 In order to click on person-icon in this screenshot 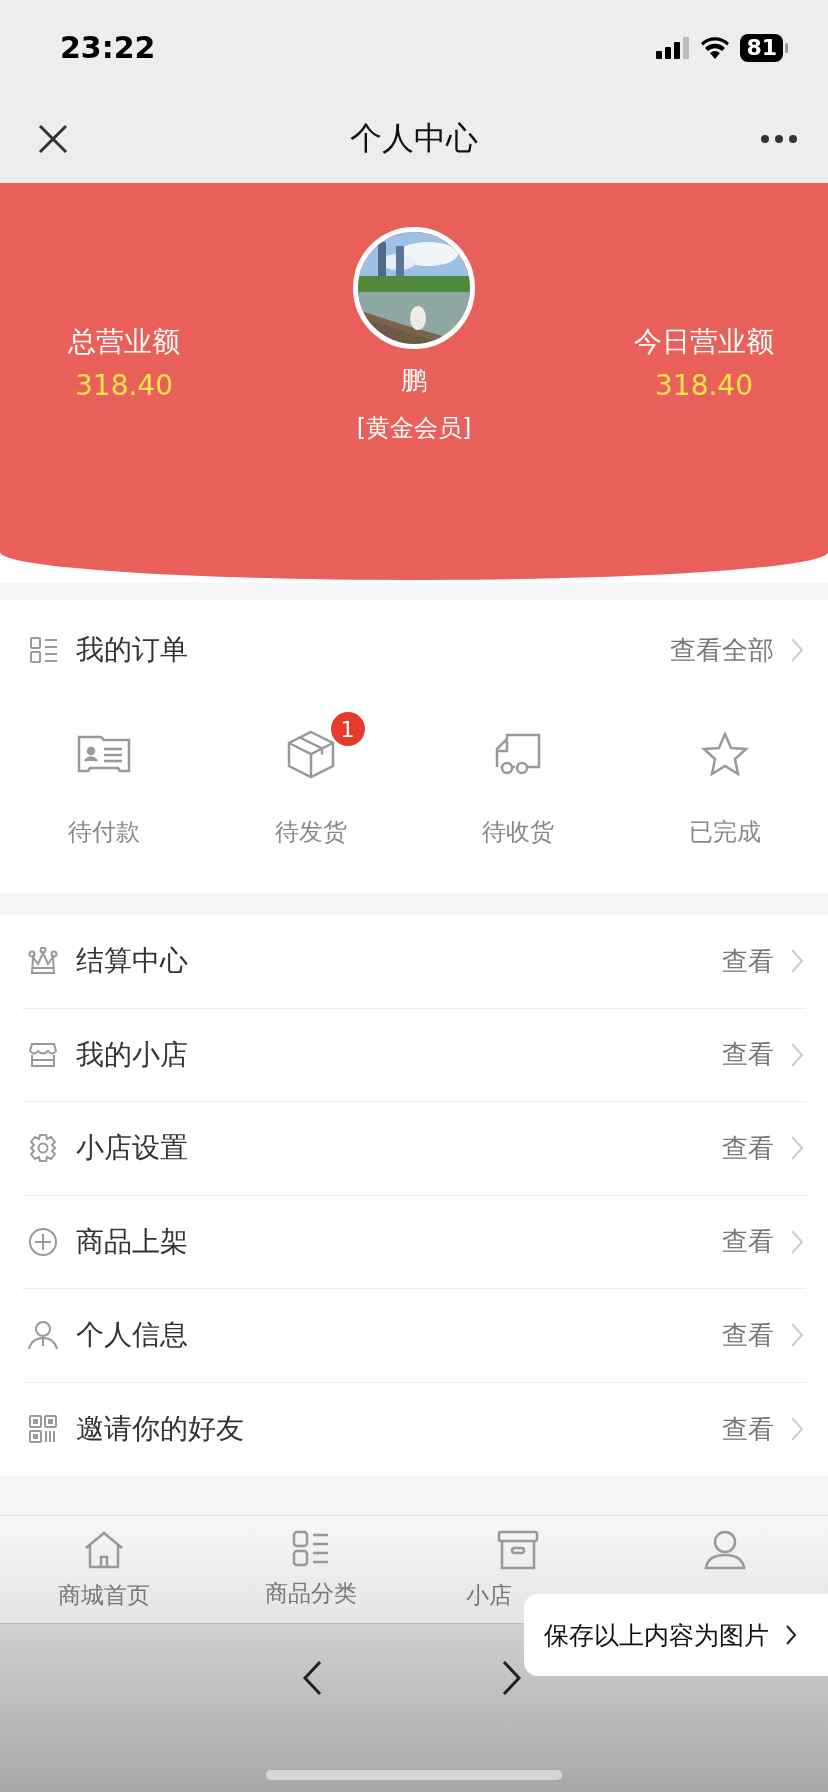, I will do `click(43, 1335)`.